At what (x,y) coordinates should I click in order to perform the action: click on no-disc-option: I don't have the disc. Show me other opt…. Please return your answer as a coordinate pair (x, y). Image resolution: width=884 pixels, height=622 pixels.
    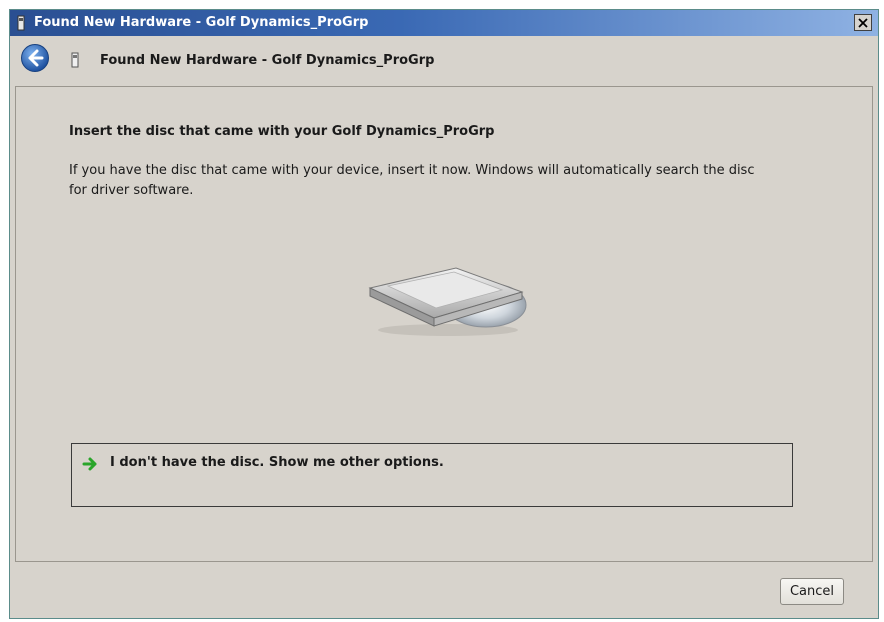
    Looking at the image, I should click on (432, 475).